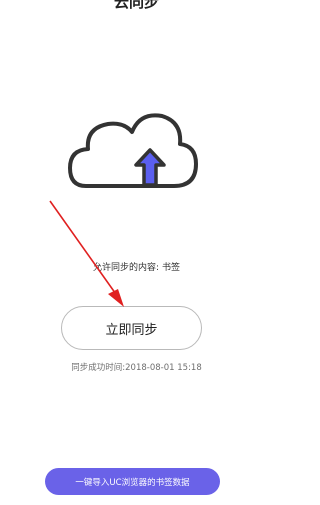 This screenshot has width=320, height=505. Describe the element at coordinates (136, 368) in the screenshot. I see `last-sync-time: 同步成功时间:2018-08-01 15:18` at that location.